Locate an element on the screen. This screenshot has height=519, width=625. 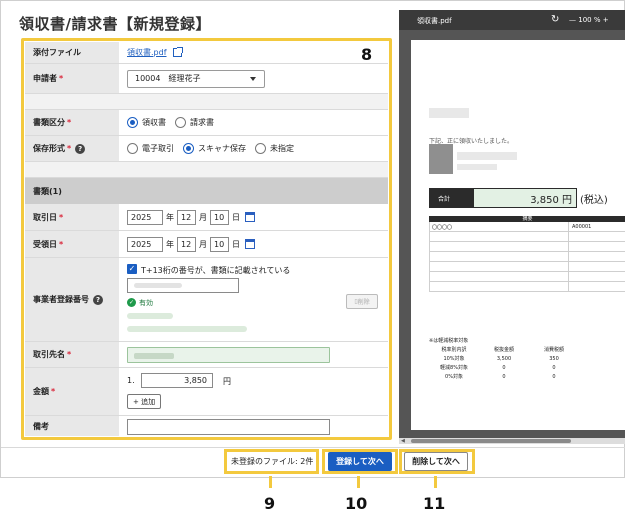
label-doc-type: 書類区分 * is located at coordinates (72, 122).